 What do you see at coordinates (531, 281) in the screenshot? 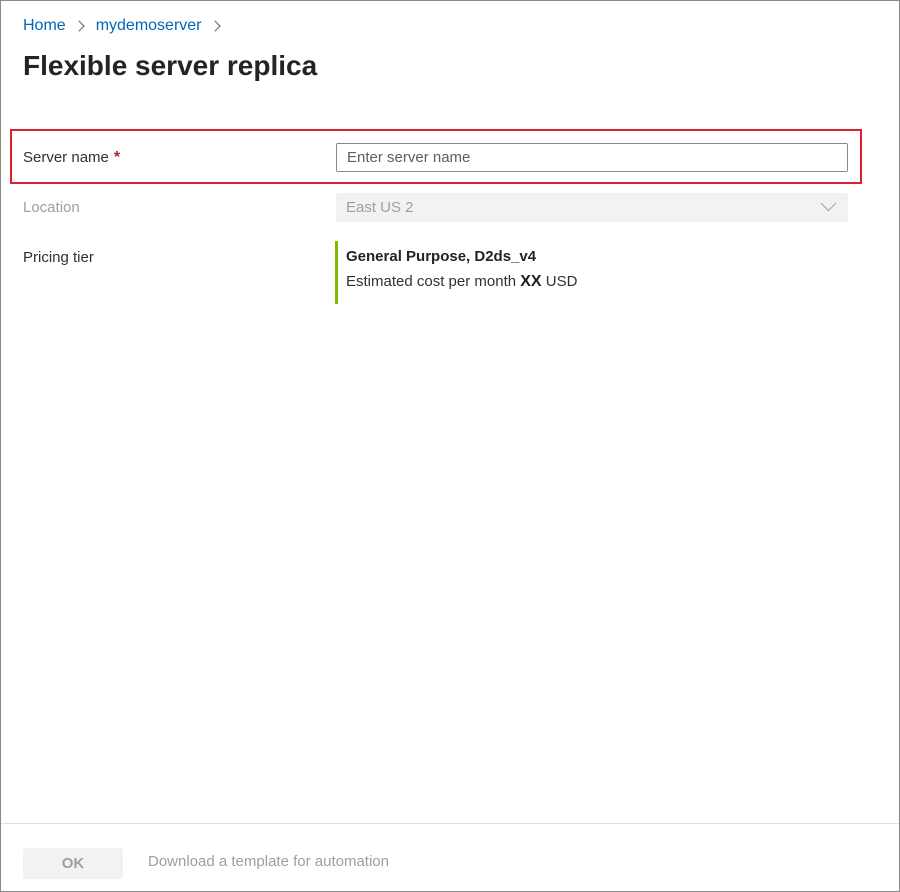
I see `cost-value: XX` at bounding box center [531, 281].